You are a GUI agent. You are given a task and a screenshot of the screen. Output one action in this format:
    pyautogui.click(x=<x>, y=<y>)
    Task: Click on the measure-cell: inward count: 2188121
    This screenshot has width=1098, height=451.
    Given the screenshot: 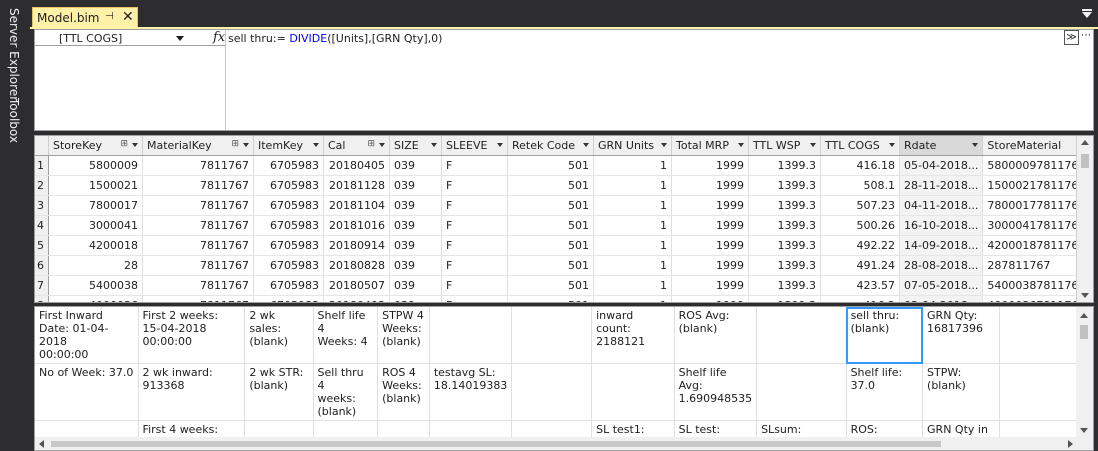 What is the action you would take?
    pyautogui.click(x=633, y=335)
    